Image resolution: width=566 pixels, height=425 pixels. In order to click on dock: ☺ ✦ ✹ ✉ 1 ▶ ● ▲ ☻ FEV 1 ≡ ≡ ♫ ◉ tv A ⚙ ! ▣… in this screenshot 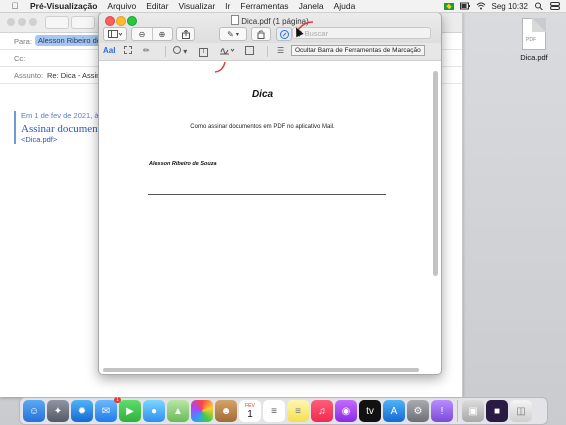, I will do `click(283, 411)`.